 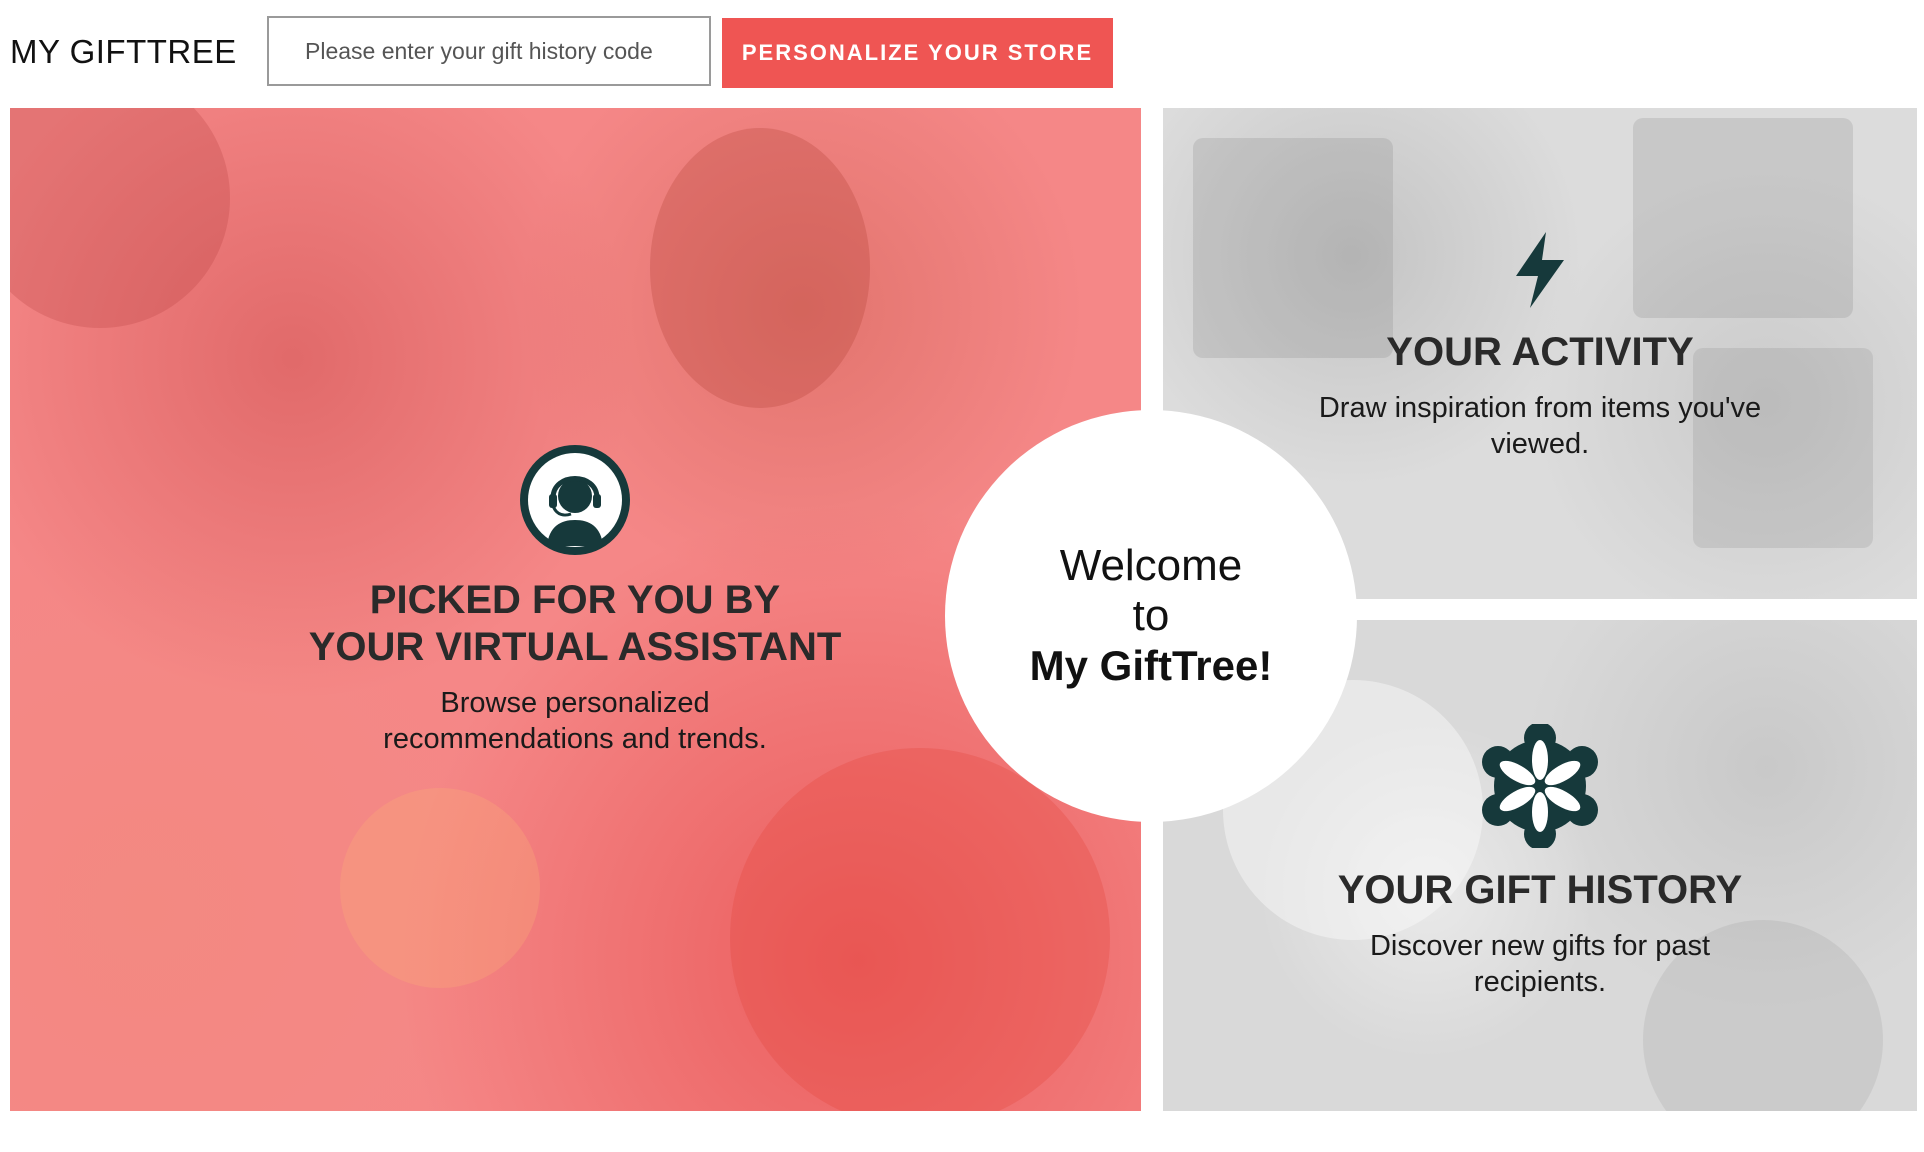 What do you see at coordinates (575, 502) in the screenshot?
I see `headset-assistant-icon` at bounding box center [575, 502].